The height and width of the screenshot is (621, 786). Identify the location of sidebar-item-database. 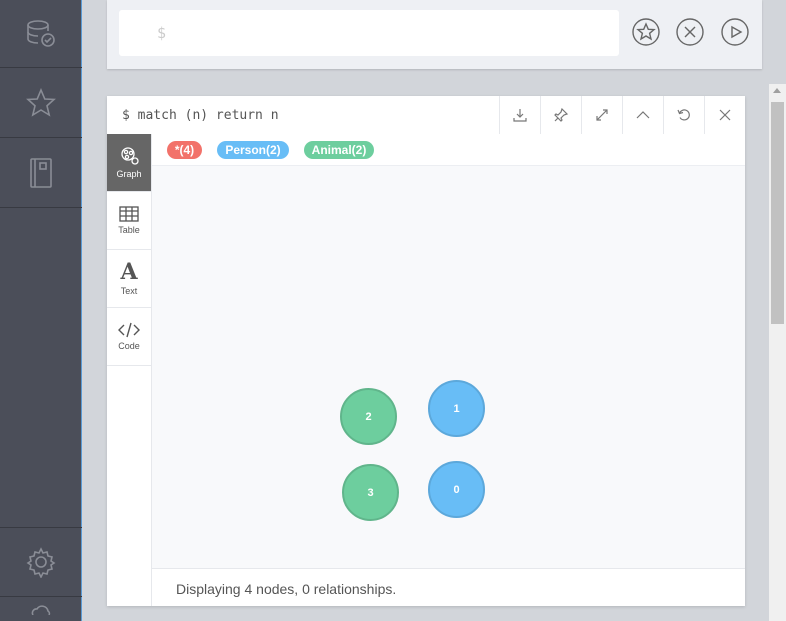
(41, 34).